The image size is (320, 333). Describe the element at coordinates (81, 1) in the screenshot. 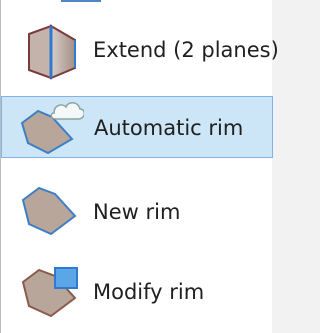

I see `divider-line` at that location.